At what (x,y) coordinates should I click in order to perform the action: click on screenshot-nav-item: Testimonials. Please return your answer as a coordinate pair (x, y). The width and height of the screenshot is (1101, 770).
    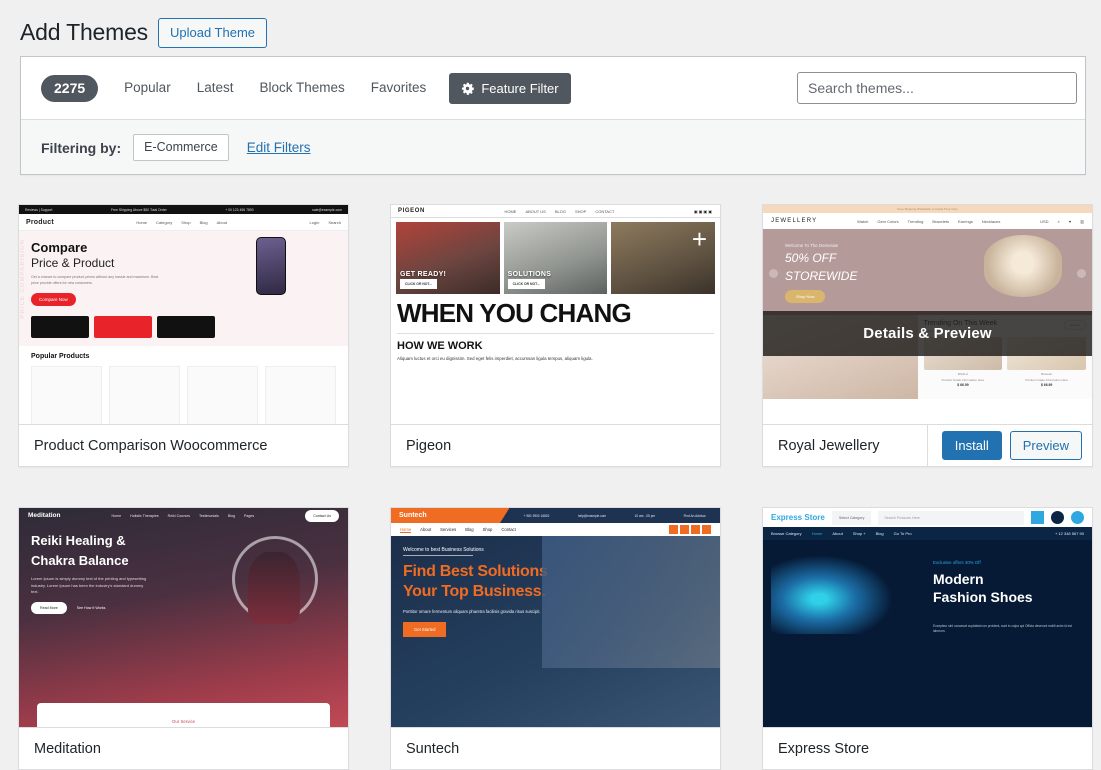
    Looking at the image, I should click on (209, 515).